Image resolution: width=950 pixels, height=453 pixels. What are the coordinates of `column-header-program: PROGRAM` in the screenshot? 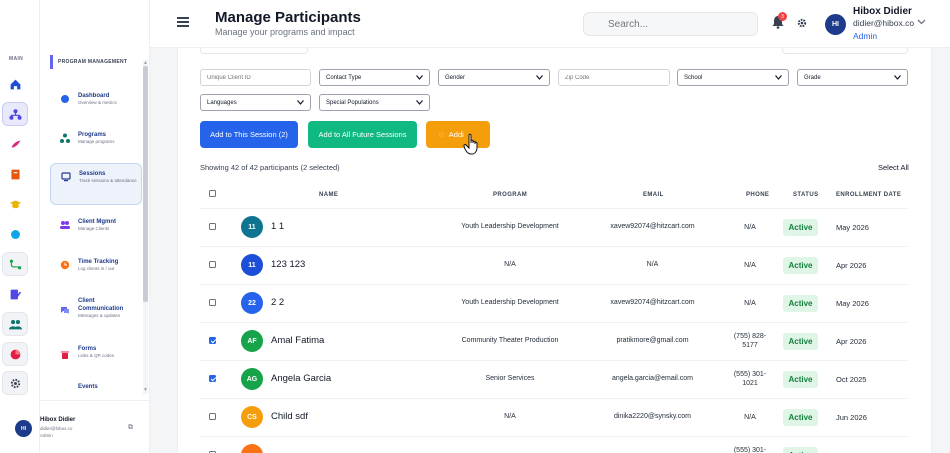 It's located at (510, 195).